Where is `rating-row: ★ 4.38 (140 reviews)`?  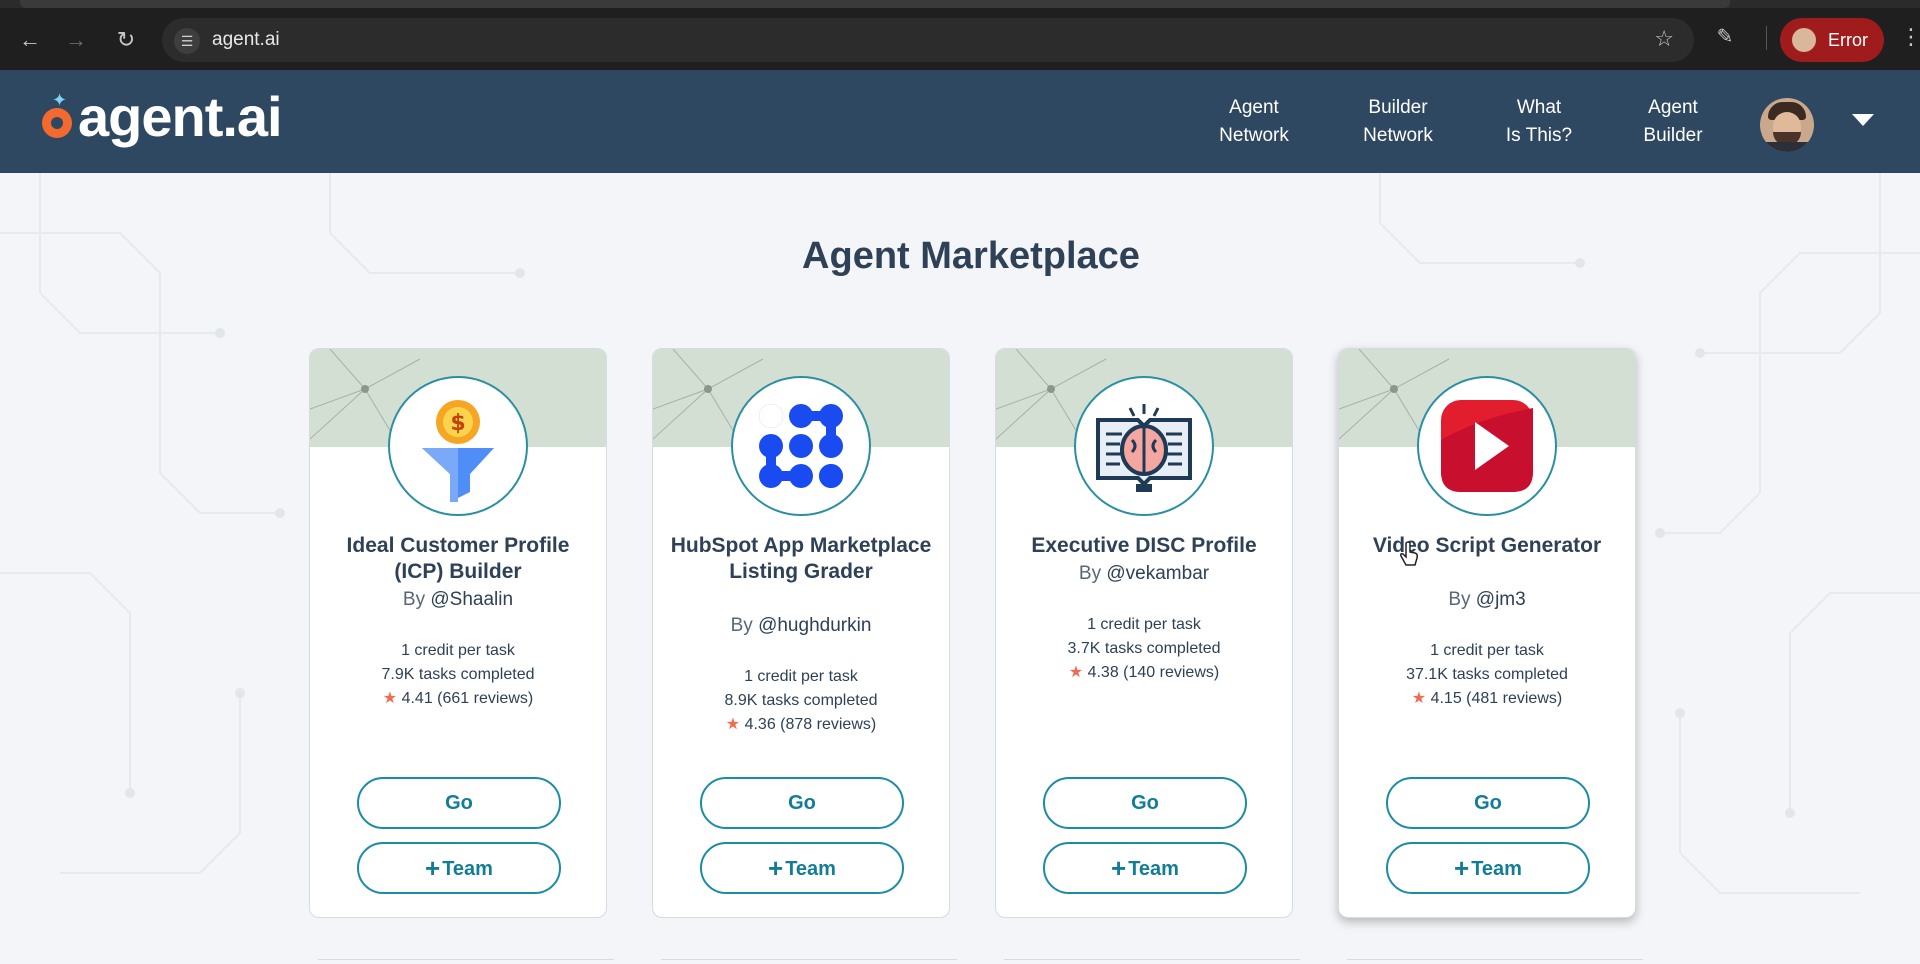
rating-row: ★ 4.38 (140 reviews) is located at coordinates (1144, 673).